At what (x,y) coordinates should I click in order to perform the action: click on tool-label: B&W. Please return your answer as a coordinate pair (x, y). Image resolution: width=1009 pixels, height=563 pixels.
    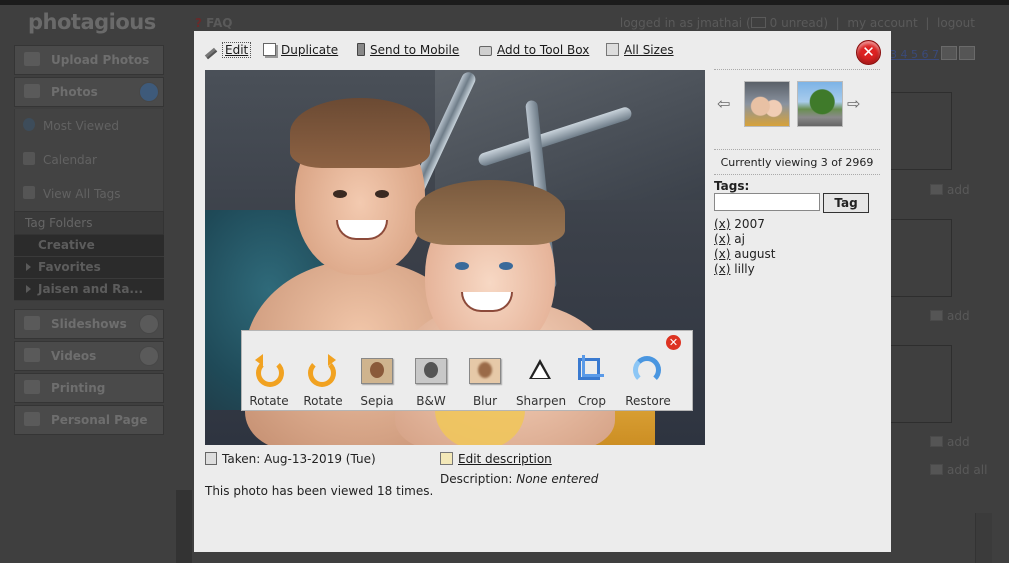
    Looking at the image, I should click on (431, 401).